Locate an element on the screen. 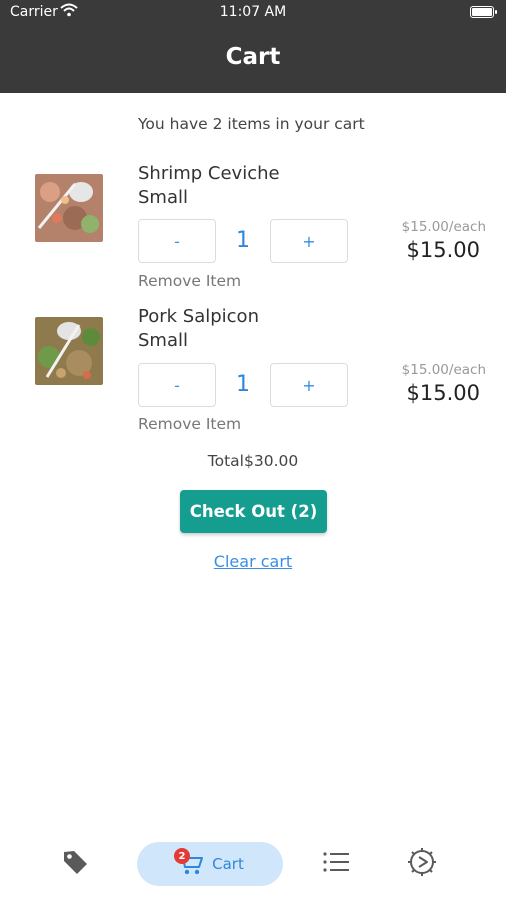 The height and width of the screenshot is (900, 506). tab-cart: 2 Cart is located at coordinates (210, 864).